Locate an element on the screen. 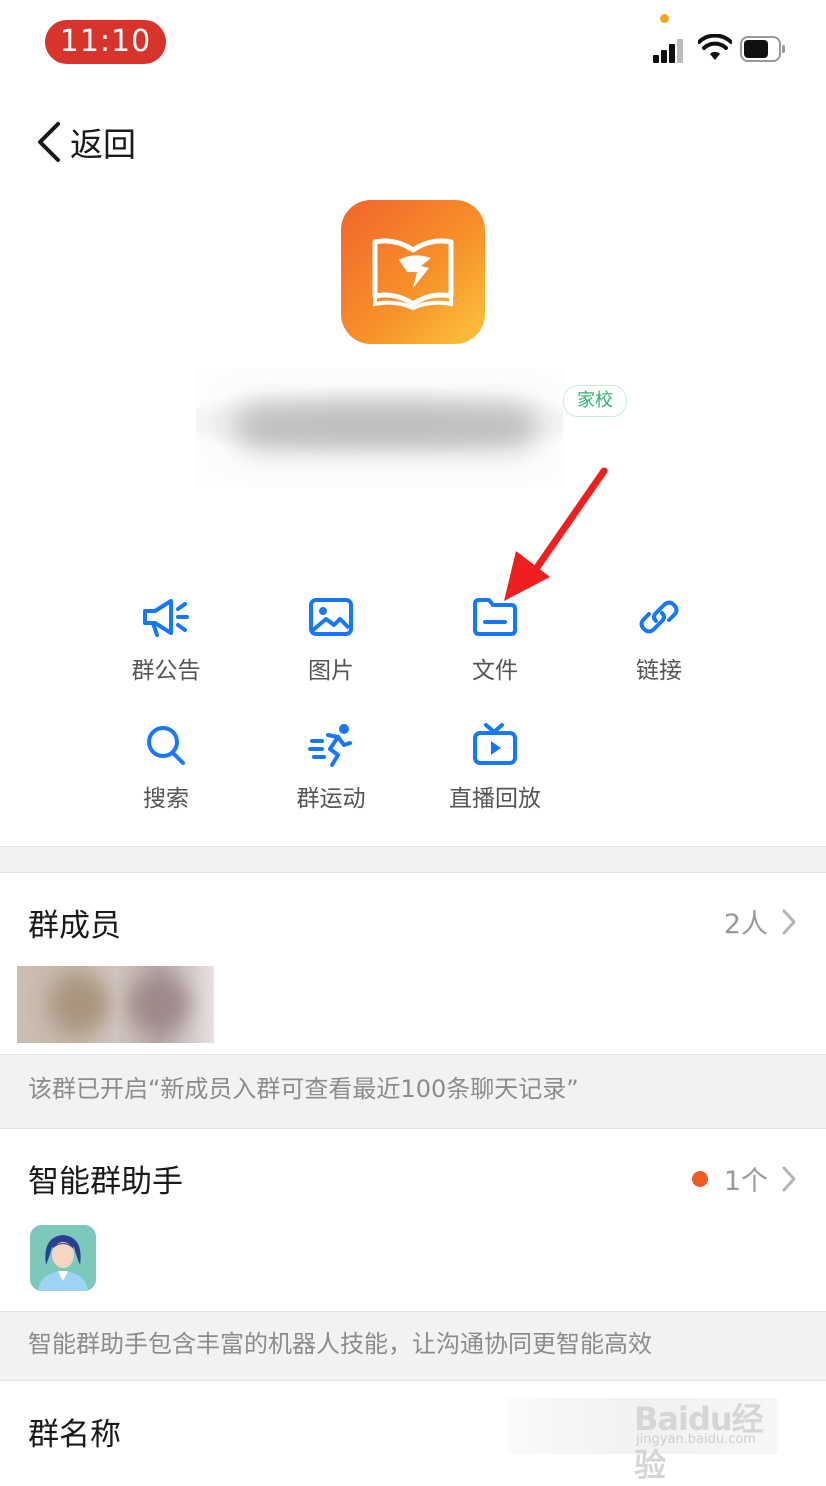 This screenshot has height=1486, width=826. fn-images-label: 图片 is located at coordinates (331, 671).